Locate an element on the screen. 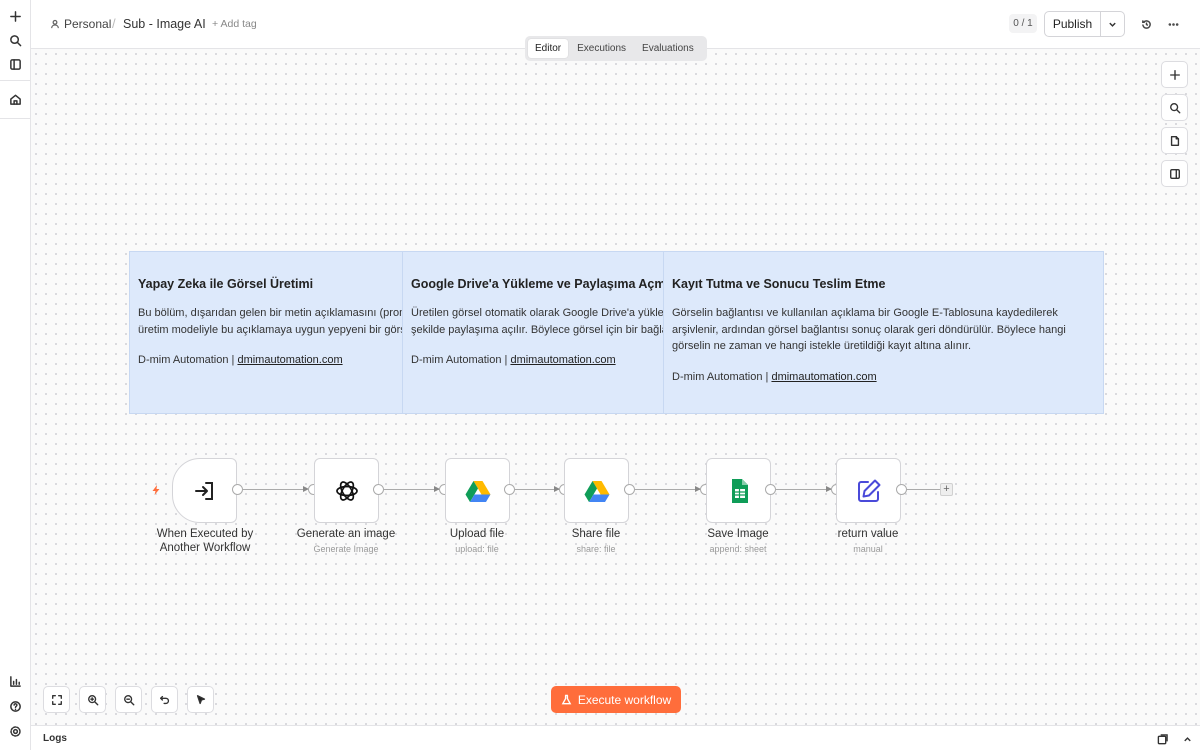 The width and height of the screenshot is (1200, 750). history-icon is located at coordinates (1146, 24).